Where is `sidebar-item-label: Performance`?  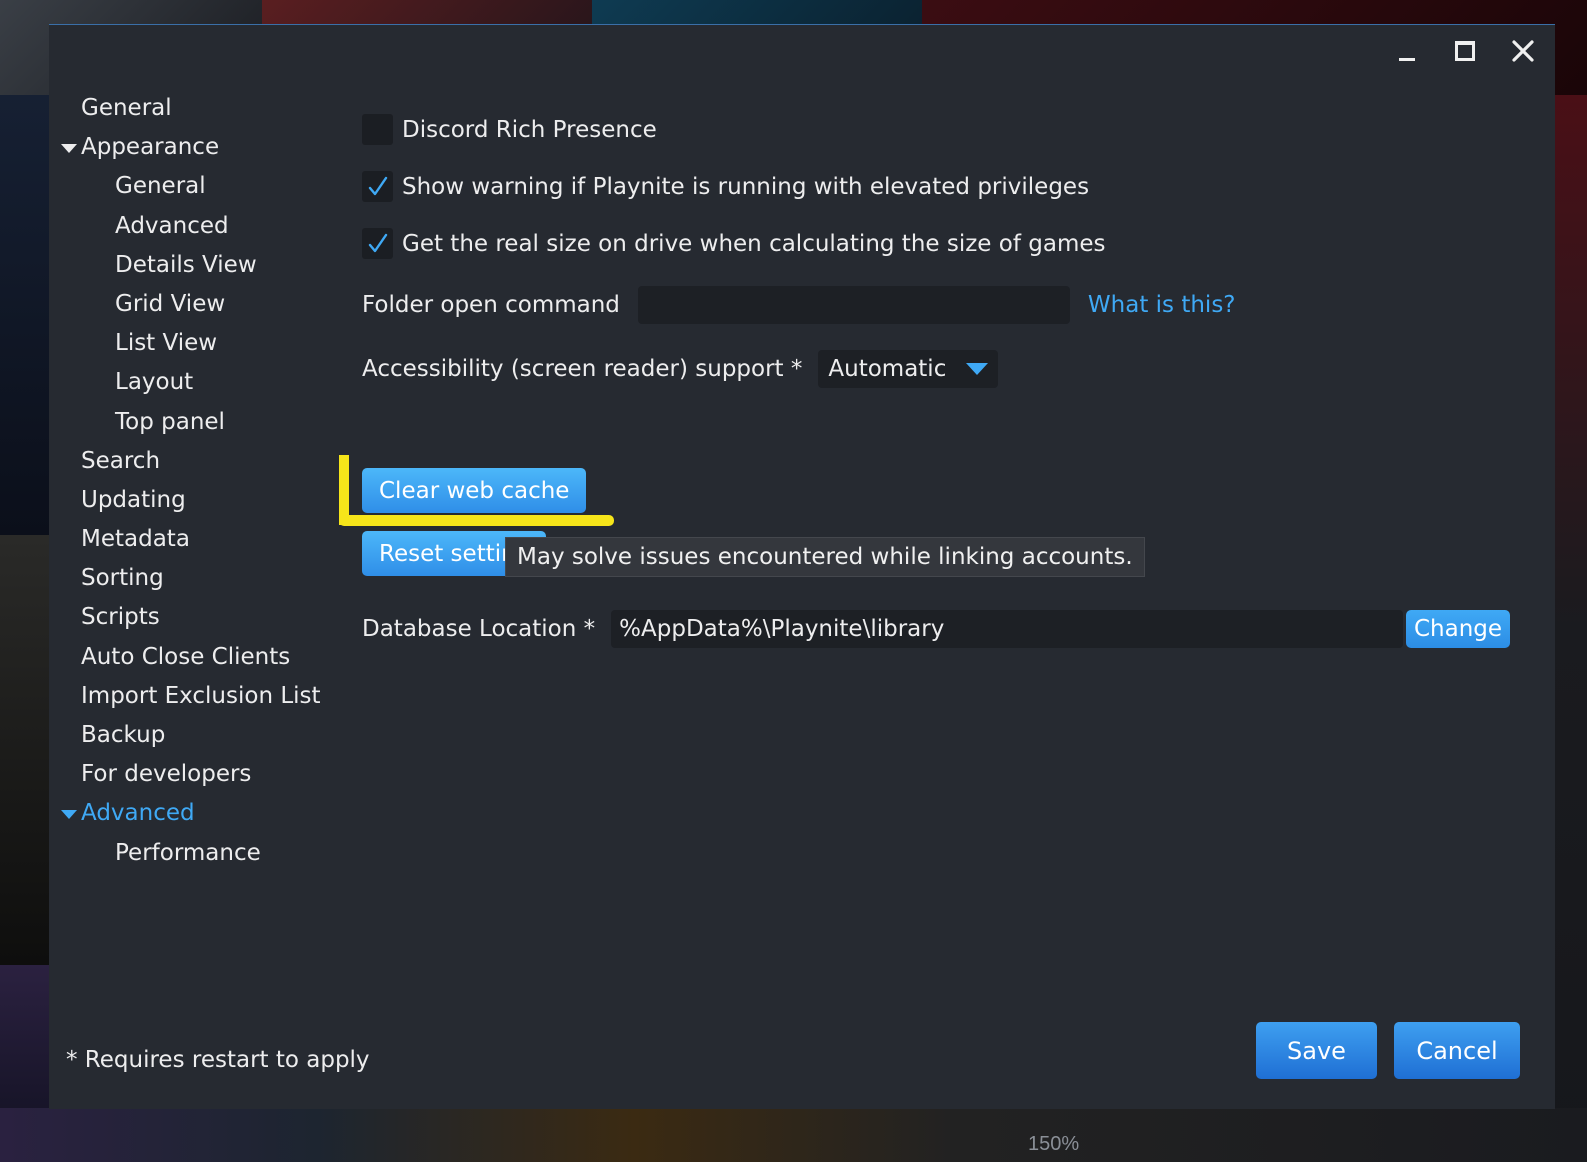
sidebar-item-label: Performance is located at coordinates (188, 852).